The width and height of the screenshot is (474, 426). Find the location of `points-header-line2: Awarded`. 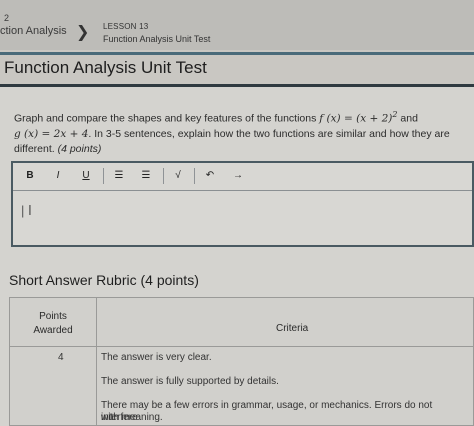

points-header-line2: Awarded is located at coordinates (53, 330).